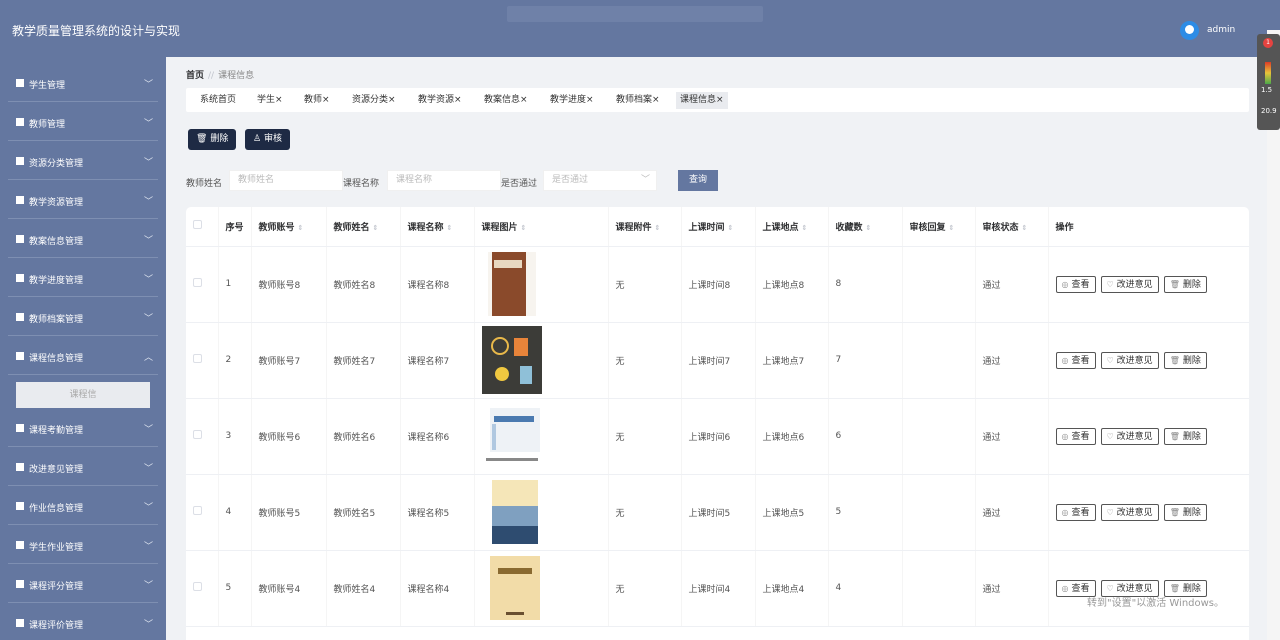 Image resolution: width=1280 pixels, height=640 pixels. Describe the element at coordinates (702, 100) in the screenshot. I see `tab-course-info: 课程信息×` at that location.